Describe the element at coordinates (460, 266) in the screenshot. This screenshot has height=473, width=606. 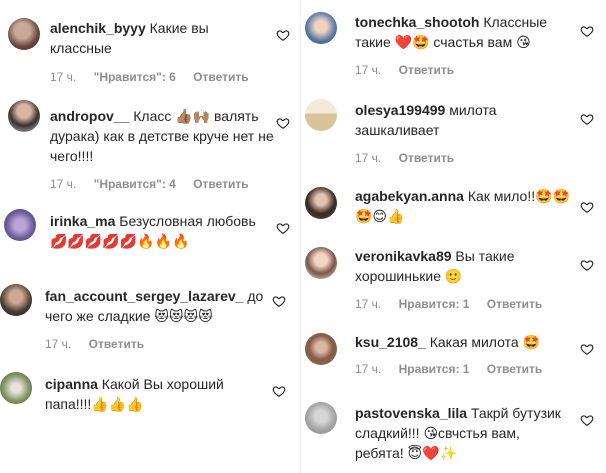
I see `comment-text: veronikavka89 Вы такие хорошинькие 🙂` at that location.